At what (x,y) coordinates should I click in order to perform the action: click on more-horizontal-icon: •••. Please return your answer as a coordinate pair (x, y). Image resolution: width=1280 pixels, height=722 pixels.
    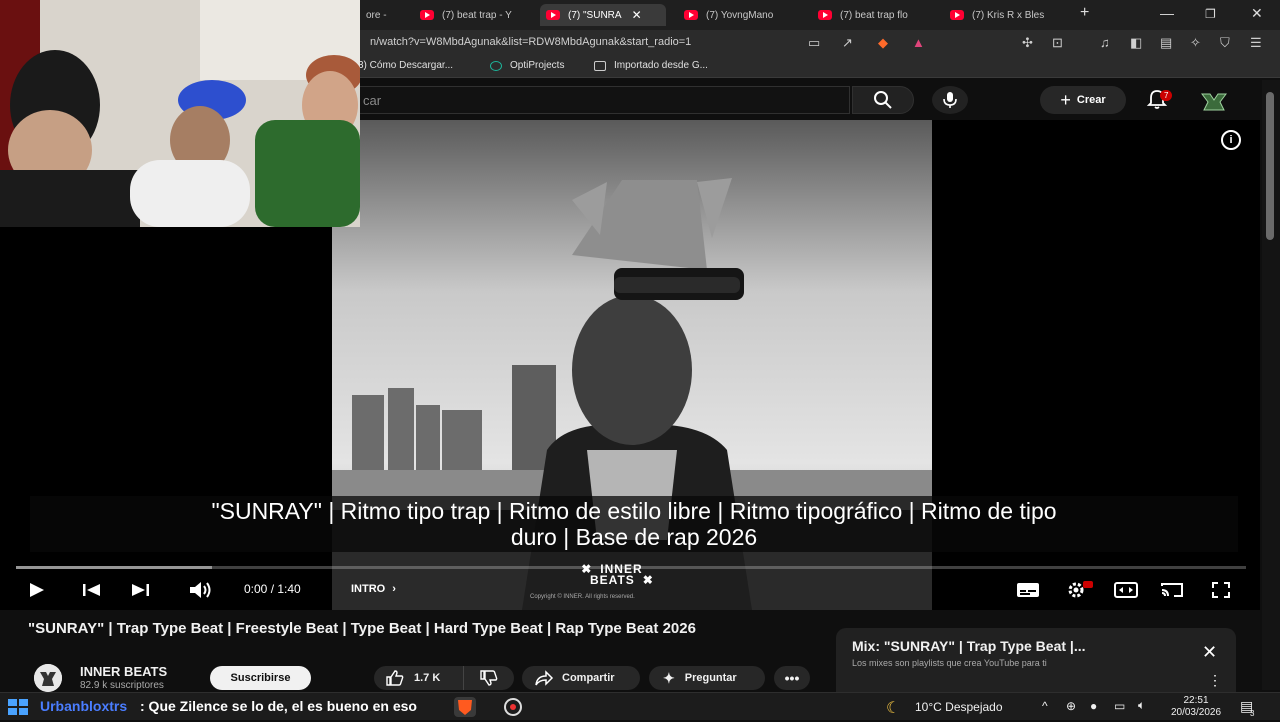
    Looking at the image, I should click on (792, 678).